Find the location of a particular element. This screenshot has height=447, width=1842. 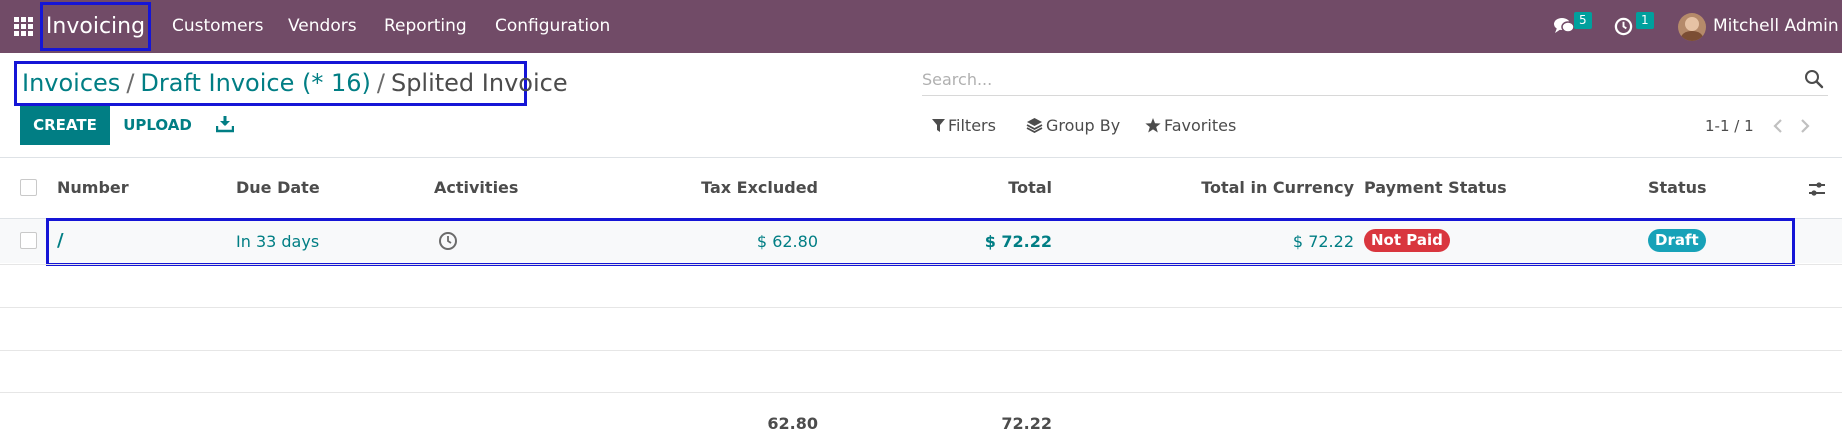

column-header-tax-excluded: Tax Excluded is located at coordinates (759, 187).